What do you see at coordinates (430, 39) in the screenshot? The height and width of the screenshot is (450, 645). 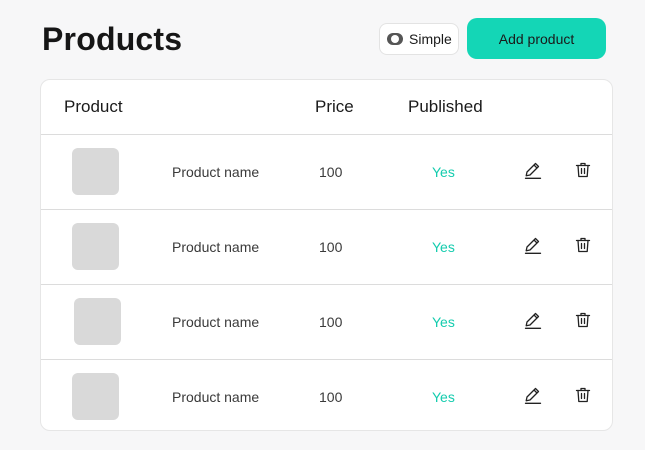 I see `simple-toggle-label: Simple` at bounding box center [430, 39].